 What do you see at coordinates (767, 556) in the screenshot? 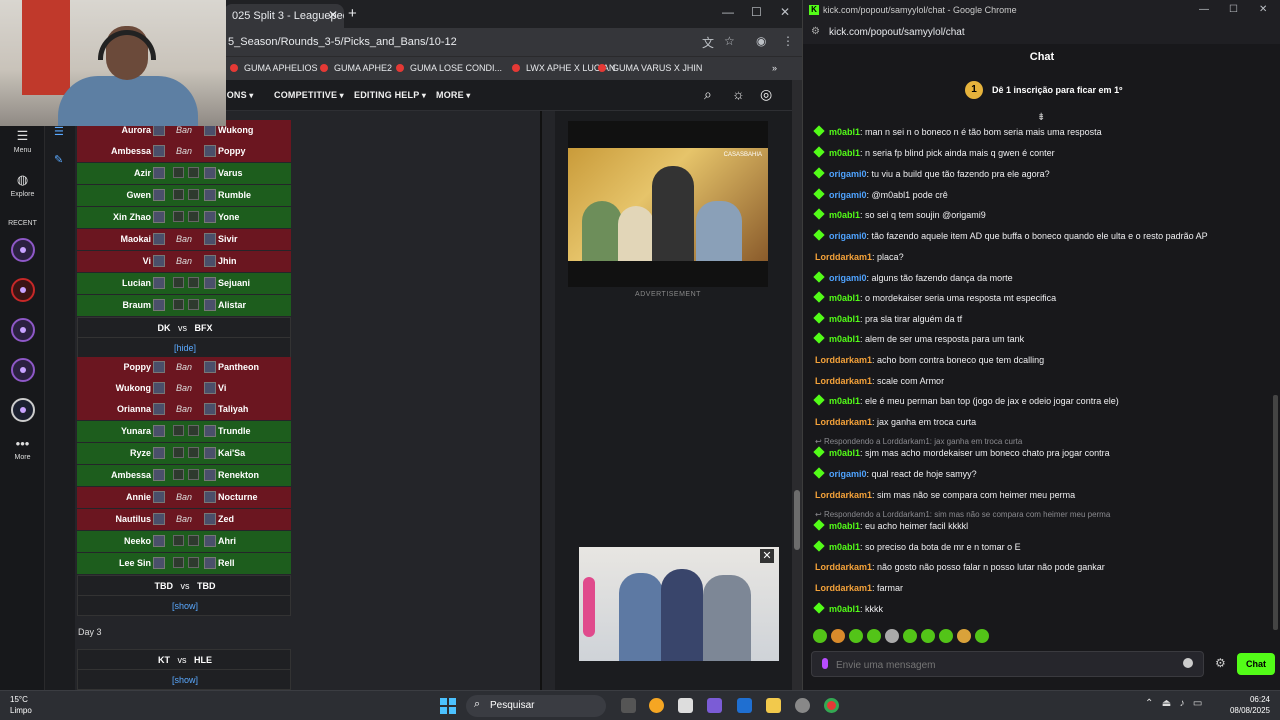
I see `close-ad-icon: ✕` at bounding box center [767, 556].